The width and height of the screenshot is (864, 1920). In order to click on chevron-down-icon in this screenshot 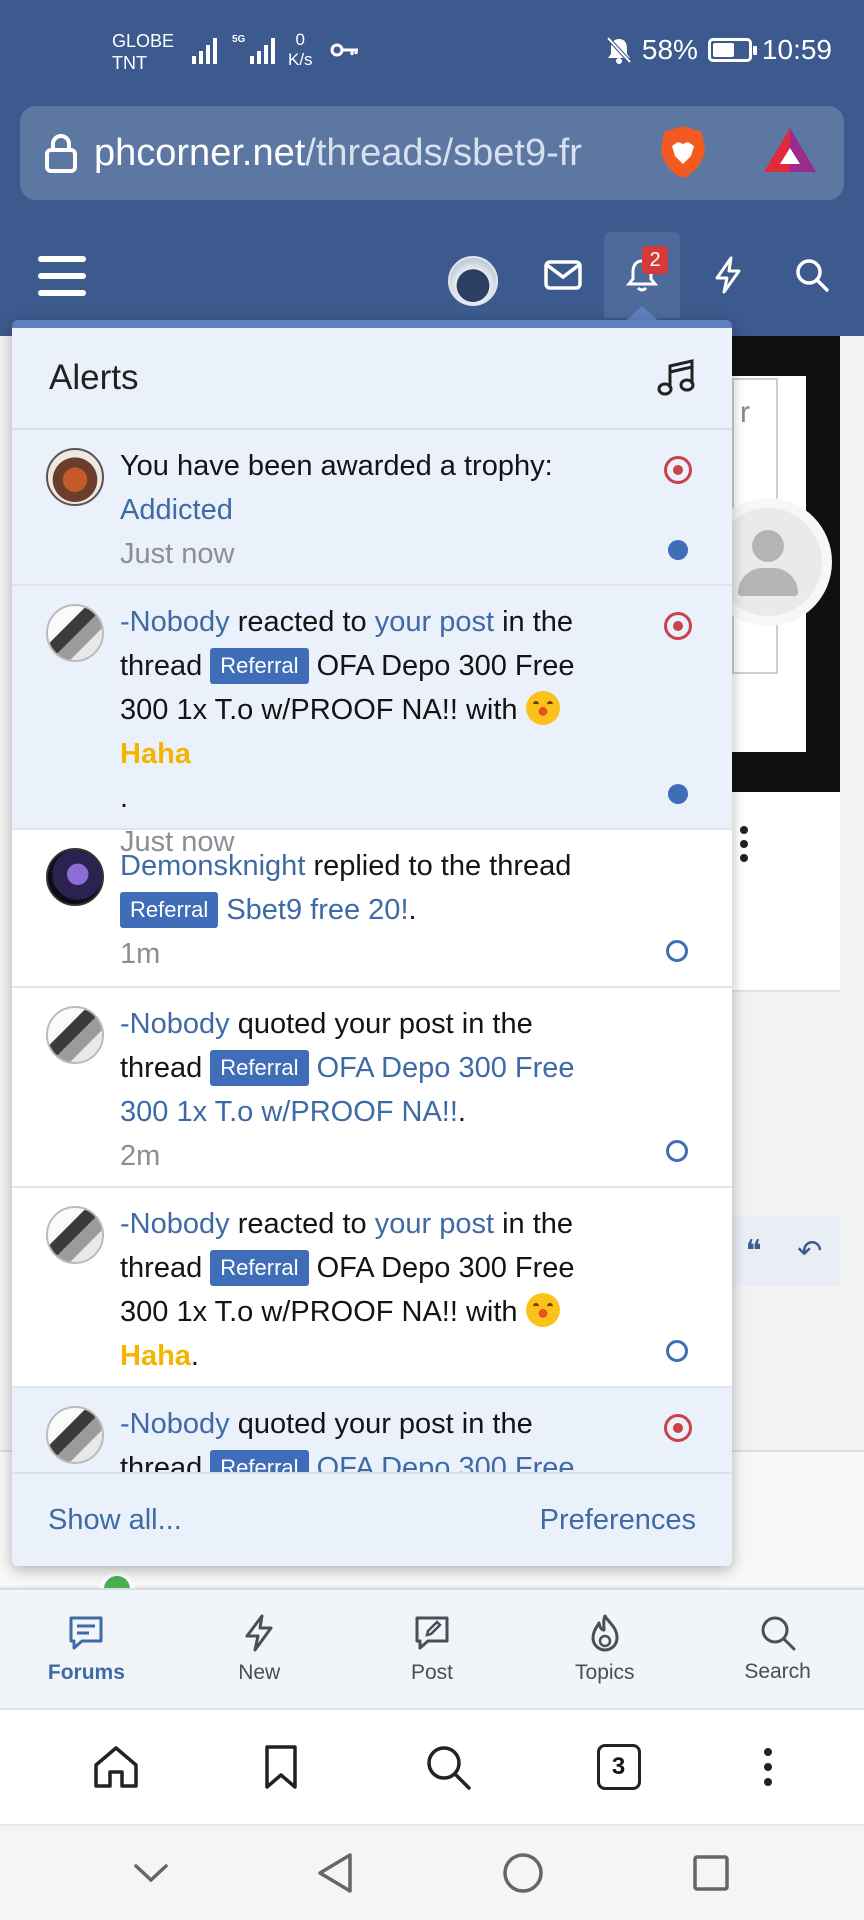, I will do `click(151, 1873)`.